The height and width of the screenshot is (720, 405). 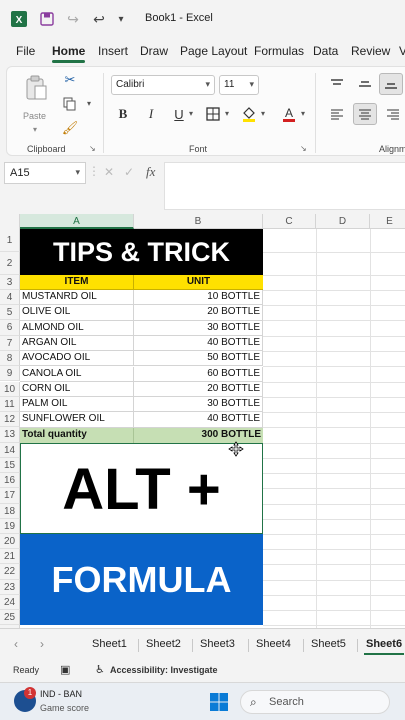 What do you see at coordinates (77, 328) in the screenshot?
I see `item-name-cell: ALMOND OIL` at bounding box center [77, 328].